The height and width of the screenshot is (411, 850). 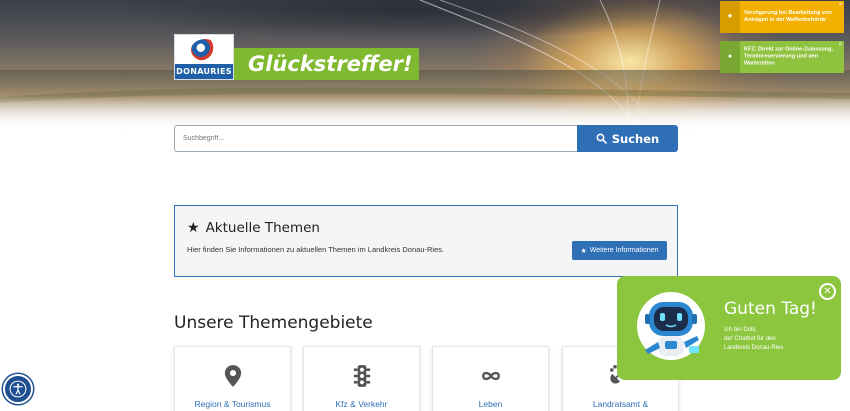 I want to click on brand-tagline: Glückstreffer!, so click(x=326, y=64).